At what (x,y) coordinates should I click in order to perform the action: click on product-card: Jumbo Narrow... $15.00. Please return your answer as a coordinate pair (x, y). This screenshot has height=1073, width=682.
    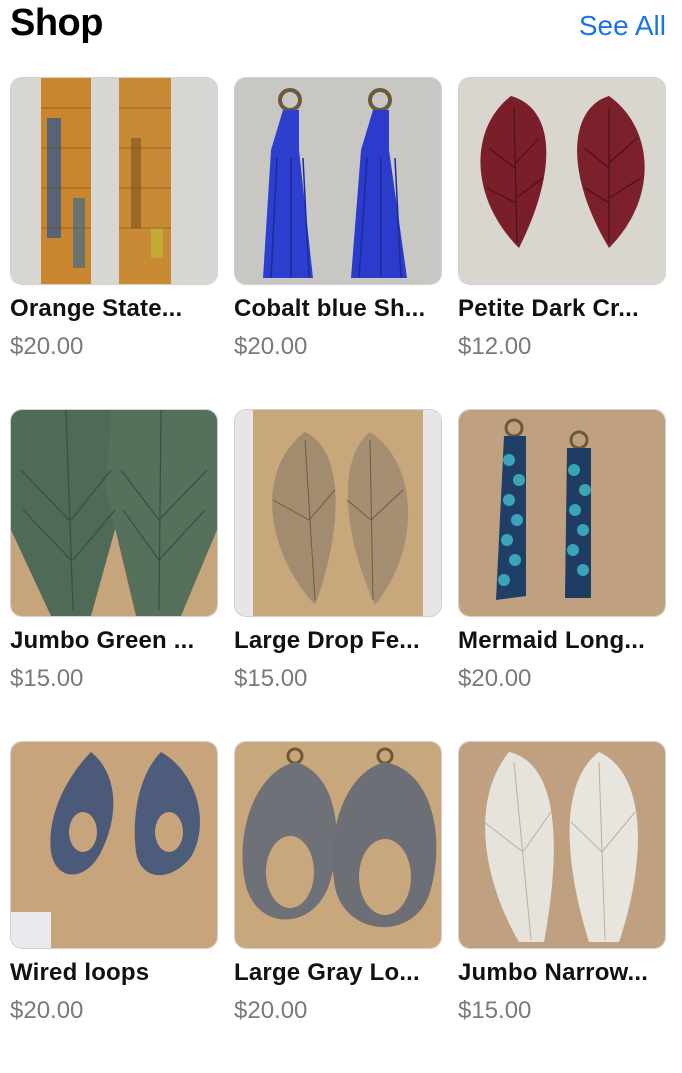
    Looking at the image, I should click on (562, 907).